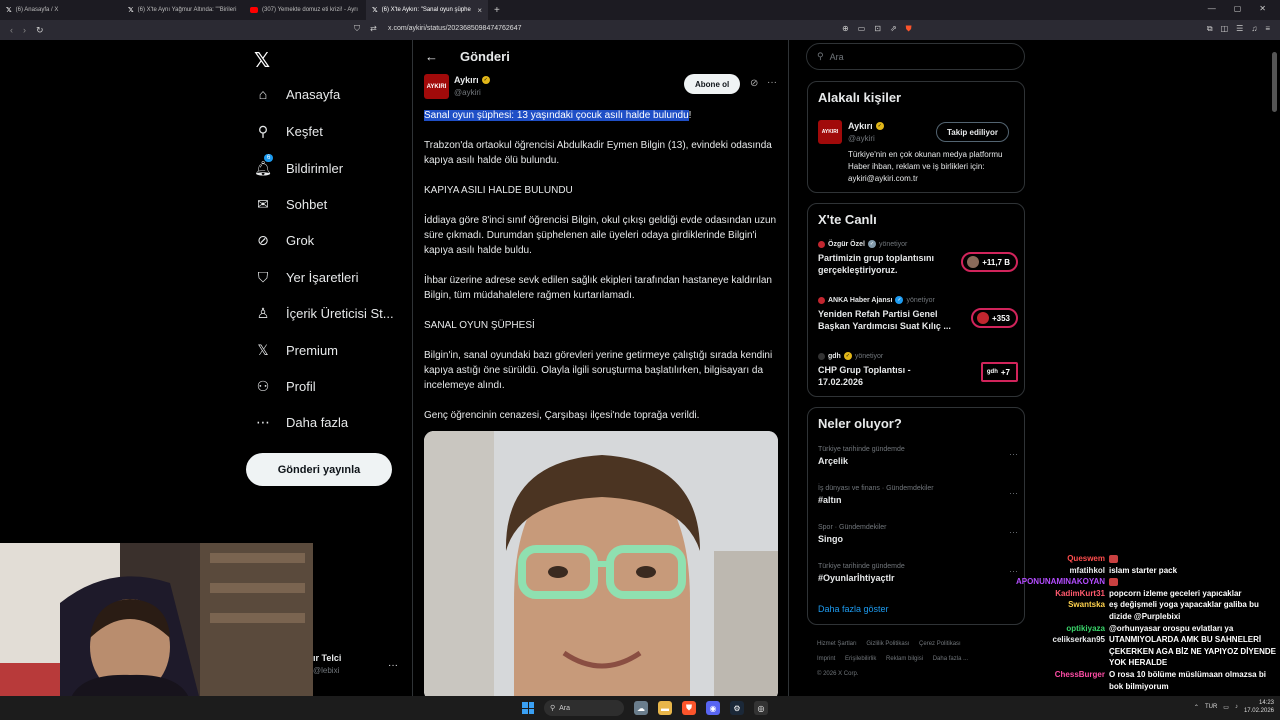 This screenshot has width=1280, height=720. Describe the element at coordinates (999, 372) in the screenshot. I see `live-listener-count: gdh +7` at that location.